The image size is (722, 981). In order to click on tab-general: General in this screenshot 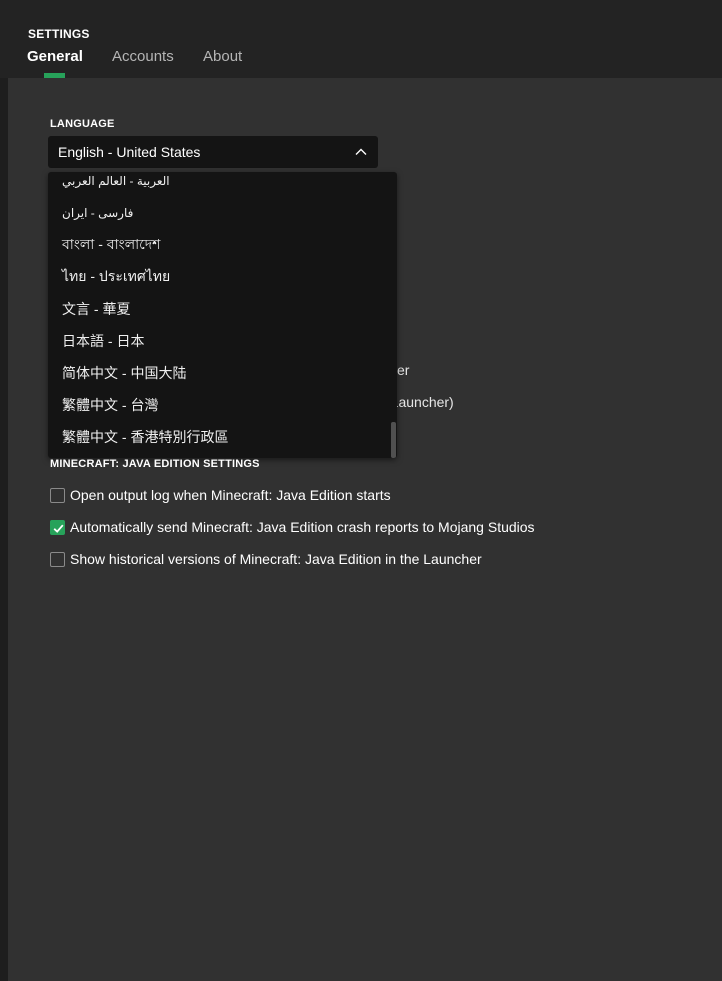, I will do `click(55, 56)`.